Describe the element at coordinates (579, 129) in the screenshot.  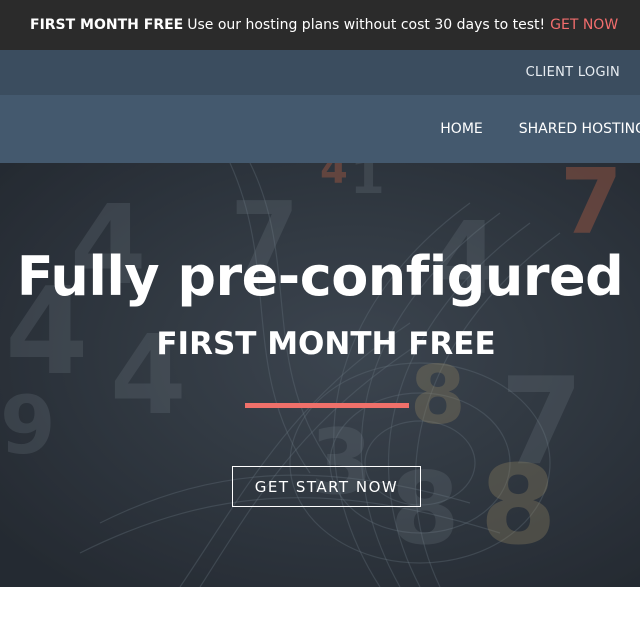
I see `nav-item-shared-hosting: SHARED HOSTING` at that location.